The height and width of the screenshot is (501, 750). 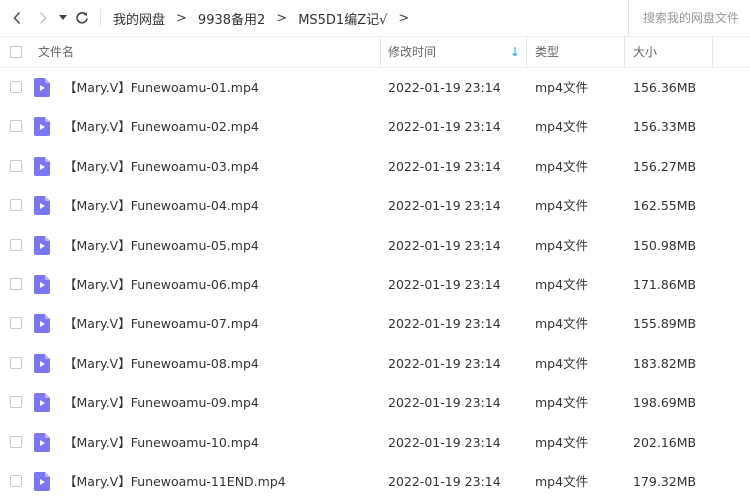 I want to click on history-dropdown-button, so click(x=63, y=18).